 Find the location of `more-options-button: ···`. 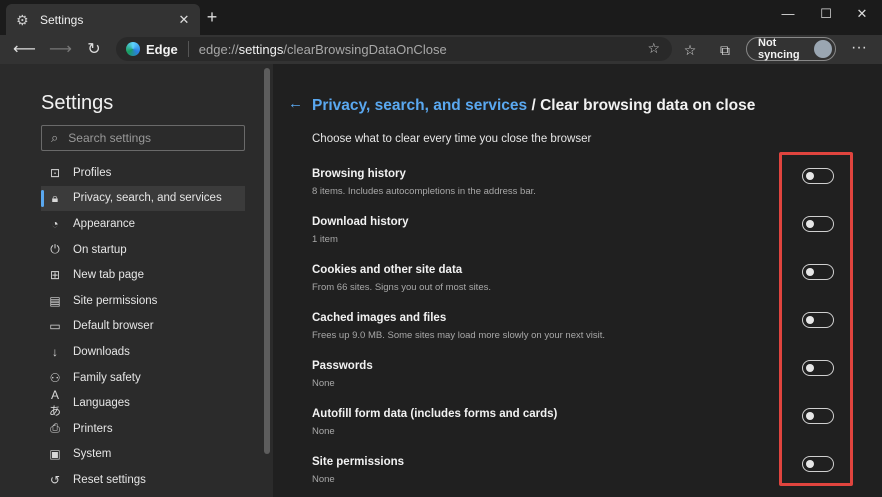

more-options-button: ··· is located at coordinates (859, 48).